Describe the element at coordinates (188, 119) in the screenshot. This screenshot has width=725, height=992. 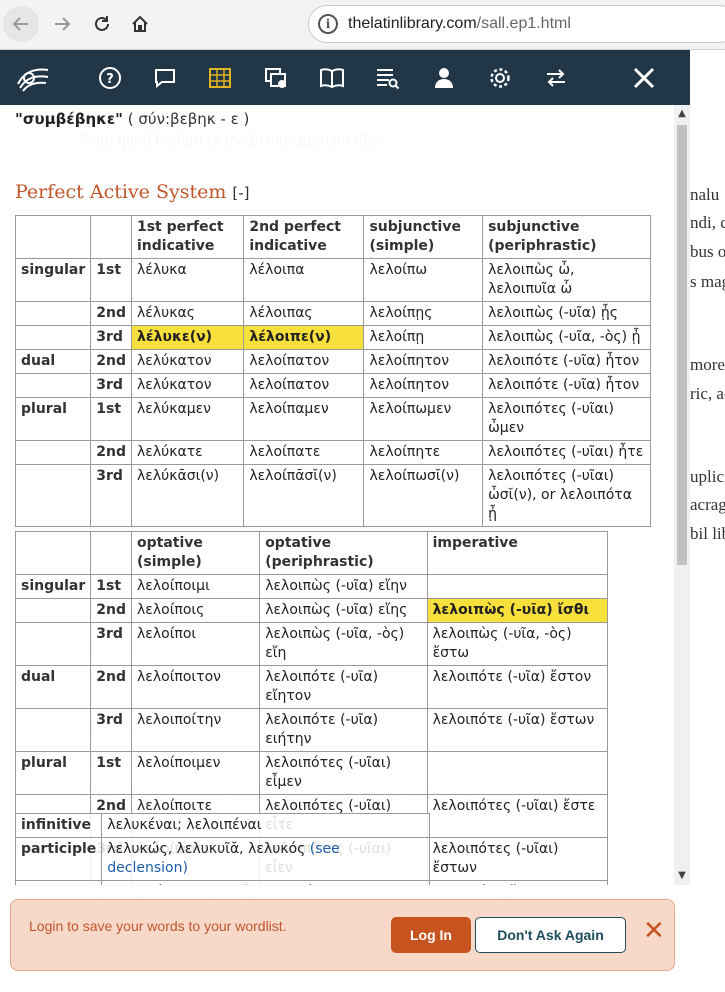
I see `word-parse: ( σύν:βεβηκ - ε )` at that location.